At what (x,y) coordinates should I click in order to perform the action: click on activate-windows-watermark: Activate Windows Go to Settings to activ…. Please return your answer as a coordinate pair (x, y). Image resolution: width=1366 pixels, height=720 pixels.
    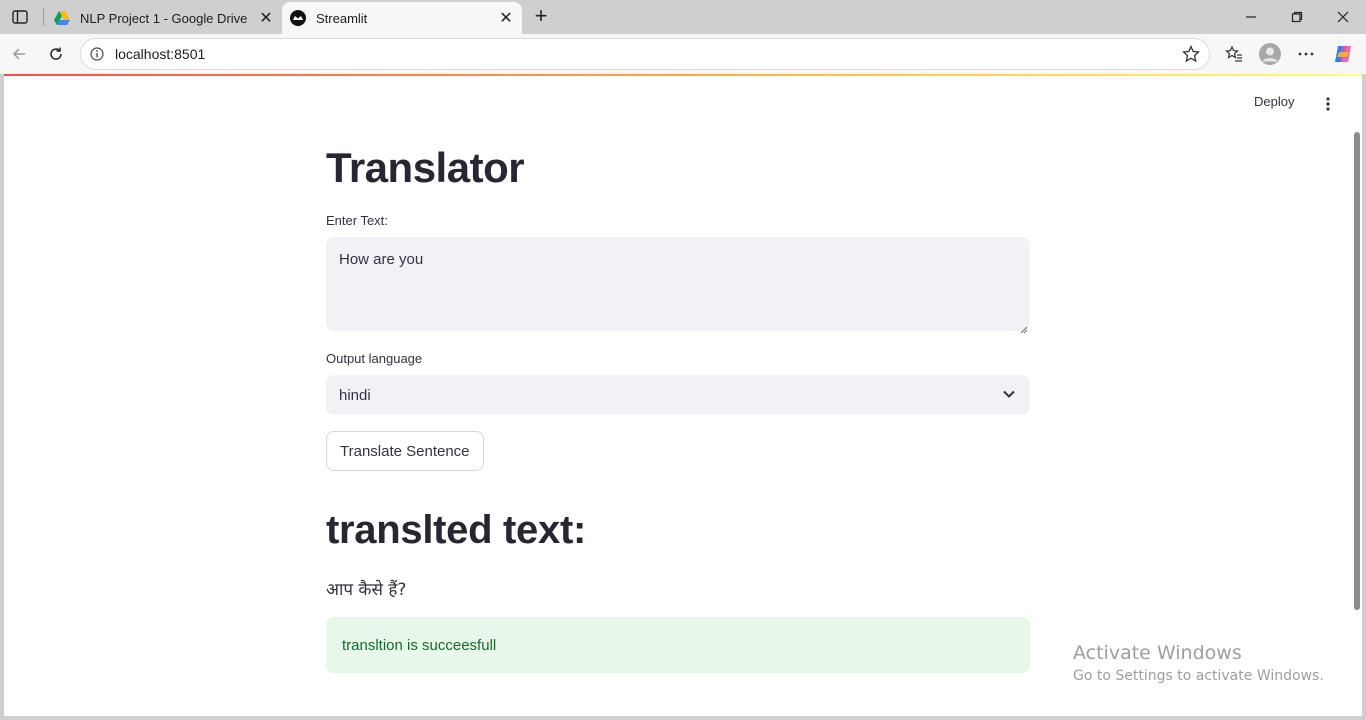
    Looking at the image, I should click on (1198, 663).